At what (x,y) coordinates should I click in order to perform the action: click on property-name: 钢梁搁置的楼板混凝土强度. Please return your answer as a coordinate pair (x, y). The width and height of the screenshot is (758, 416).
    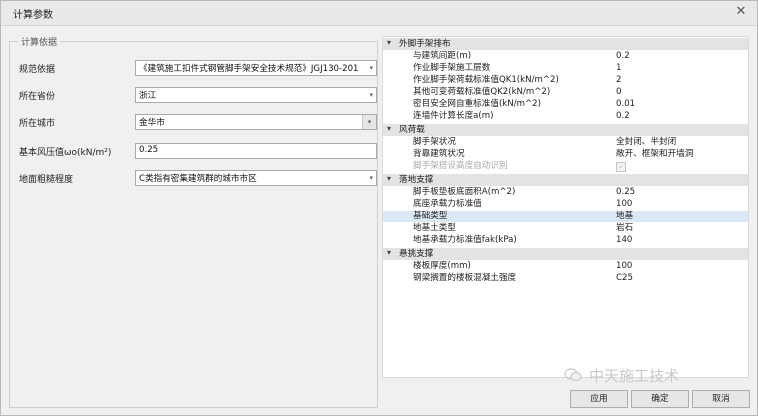
    Looking at the image, I should click on (465, 278).